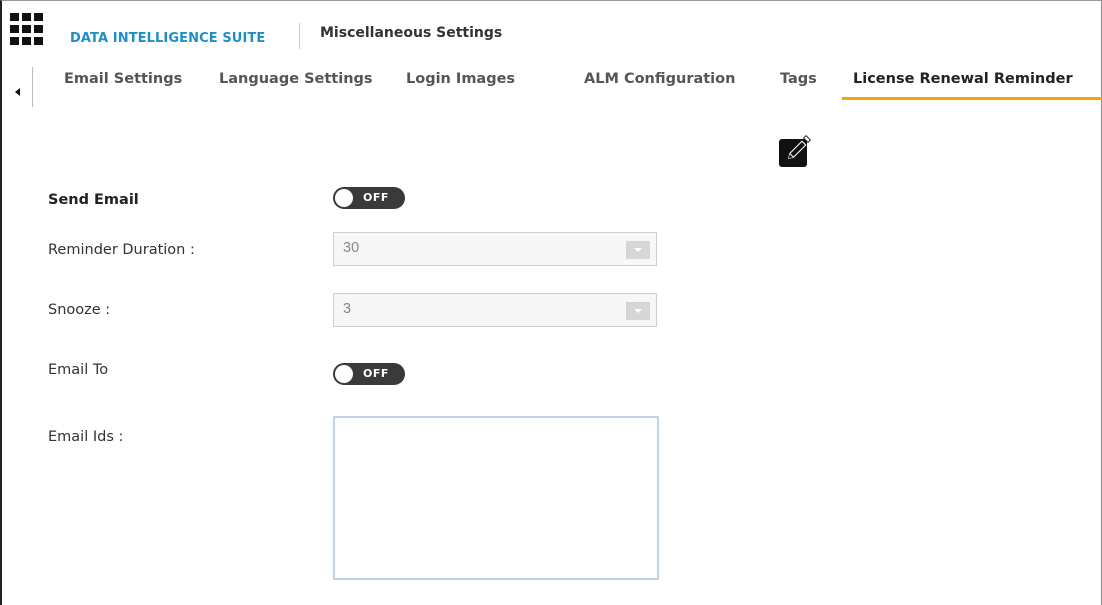 Image resolution: width=1102 pixels, height=605 pixels. What do you see at coordinates (121, 250) in the screenshot?
I see `reminder-duration-label: Reminder Duration :` at bounding box center [121, 250].